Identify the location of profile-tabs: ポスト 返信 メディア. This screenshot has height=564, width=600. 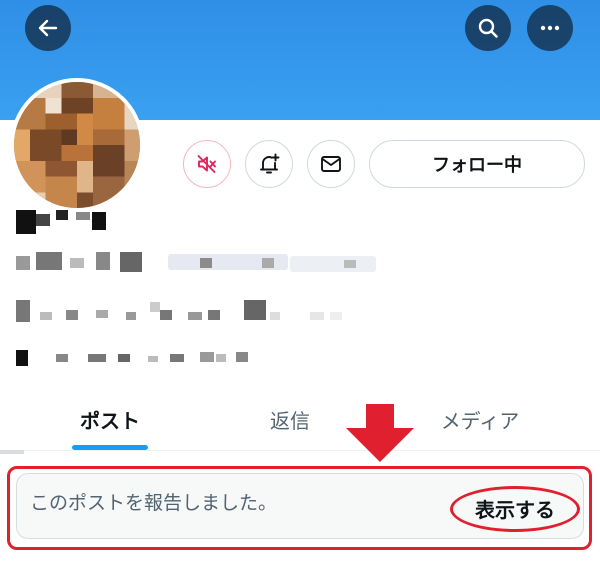
(300, 419).